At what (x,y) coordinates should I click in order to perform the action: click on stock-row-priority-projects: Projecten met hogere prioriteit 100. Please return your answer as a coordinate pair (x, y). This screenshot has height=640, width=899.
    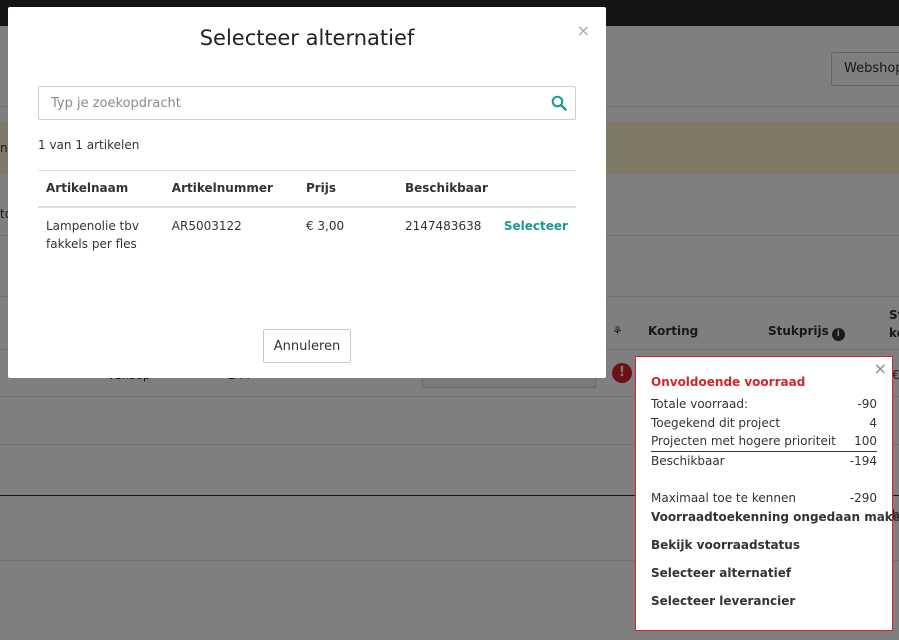
    Looking at the image, I should click on (764, 442).